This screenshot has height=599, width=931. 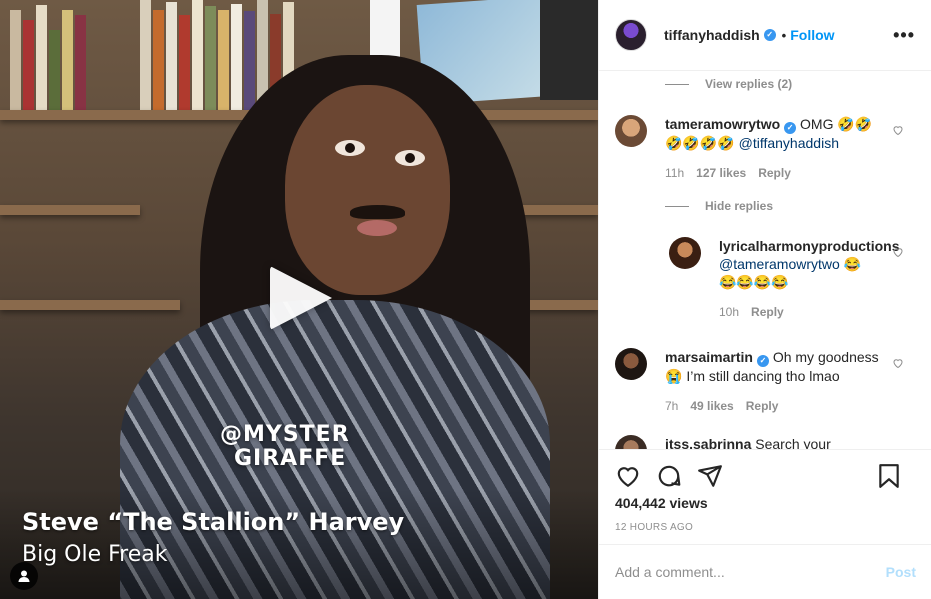 What do you see at coordinates (904, 35) in the screenshot?
I see `more-options-icon: •••` at bounding box center [904, 35].